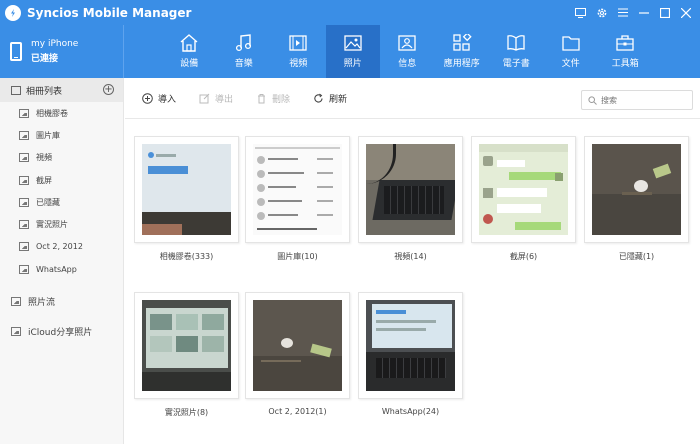 Image resolution: width=700 pixels, height=444 pixels. What do you see at coordinates (318, 98) in the screenshot?
I see `refresh-icon` at bounding box center [318, 98].